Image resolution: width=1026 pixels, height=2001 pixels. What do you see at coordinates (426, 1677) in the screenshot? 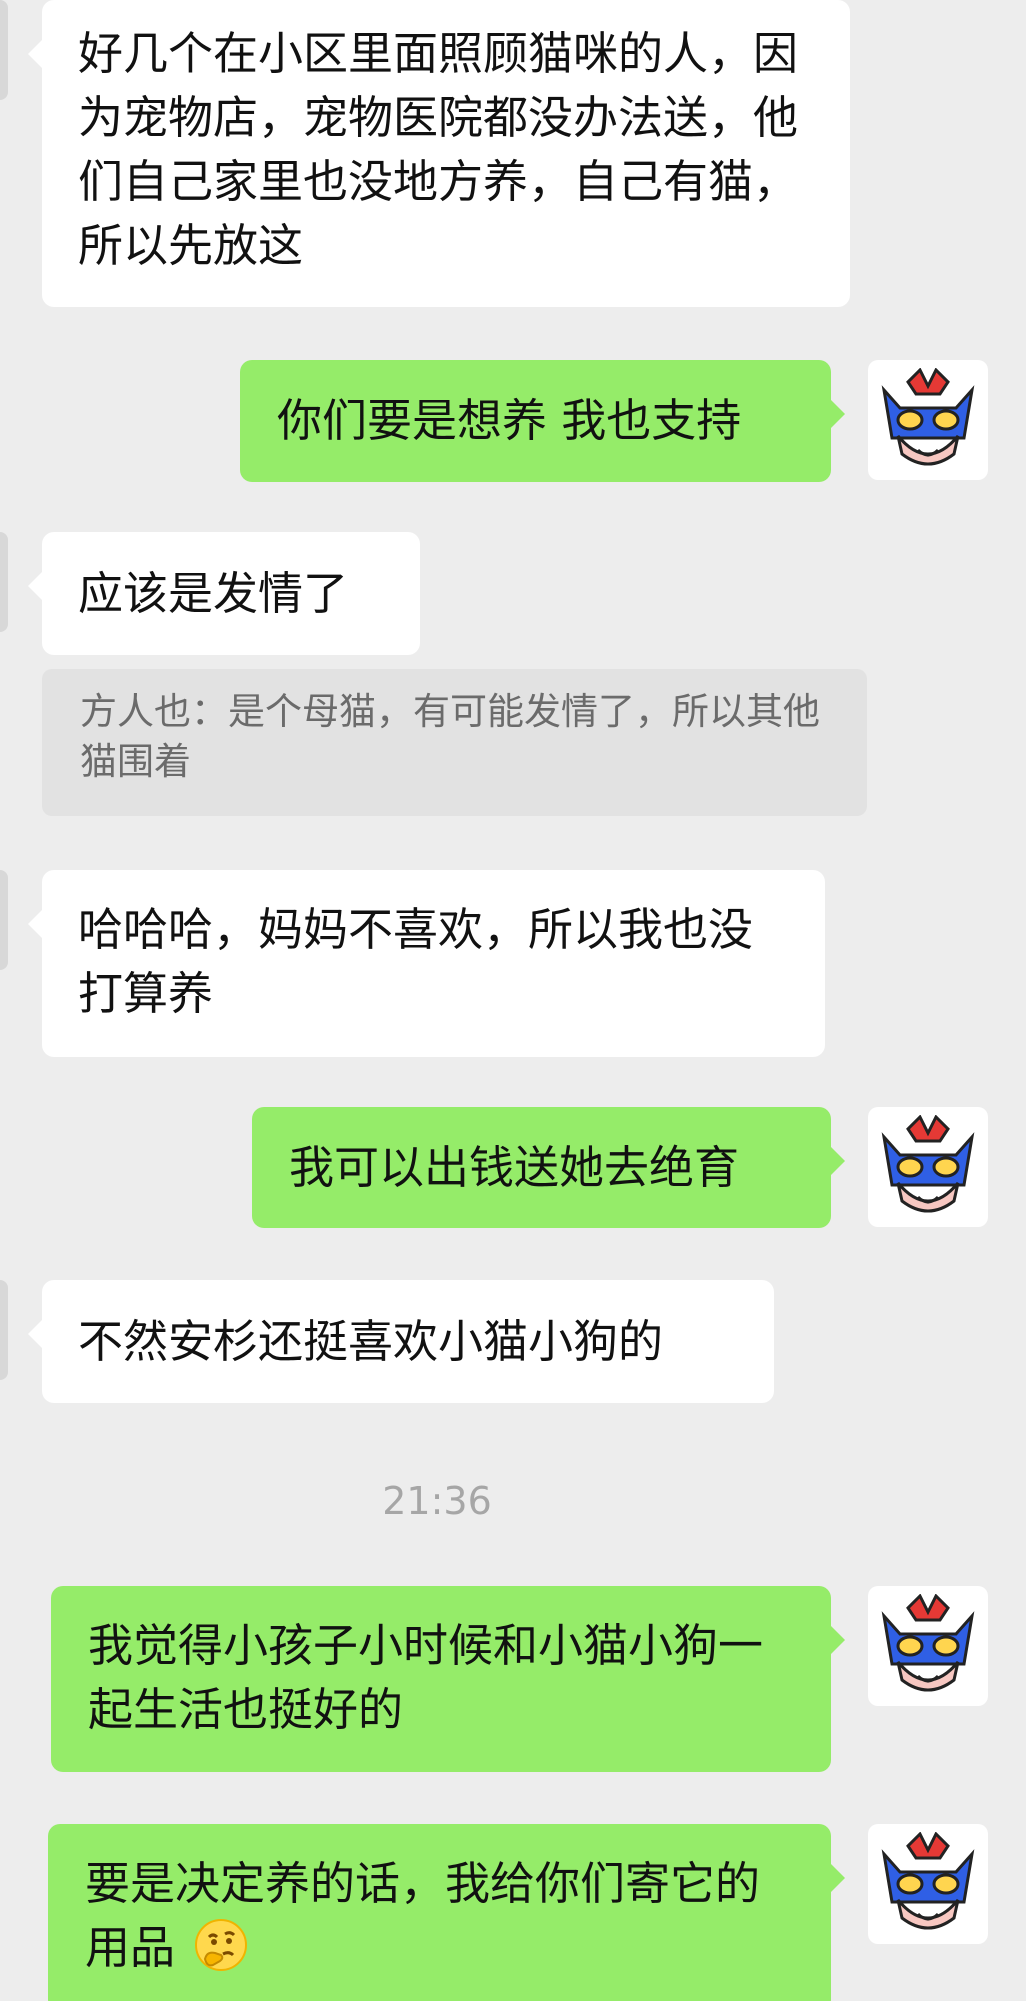
I see `message-text: 我觉得小孩子小时候和小猫小狗一起生活也挺好的` at bounding box center [426, 1677].